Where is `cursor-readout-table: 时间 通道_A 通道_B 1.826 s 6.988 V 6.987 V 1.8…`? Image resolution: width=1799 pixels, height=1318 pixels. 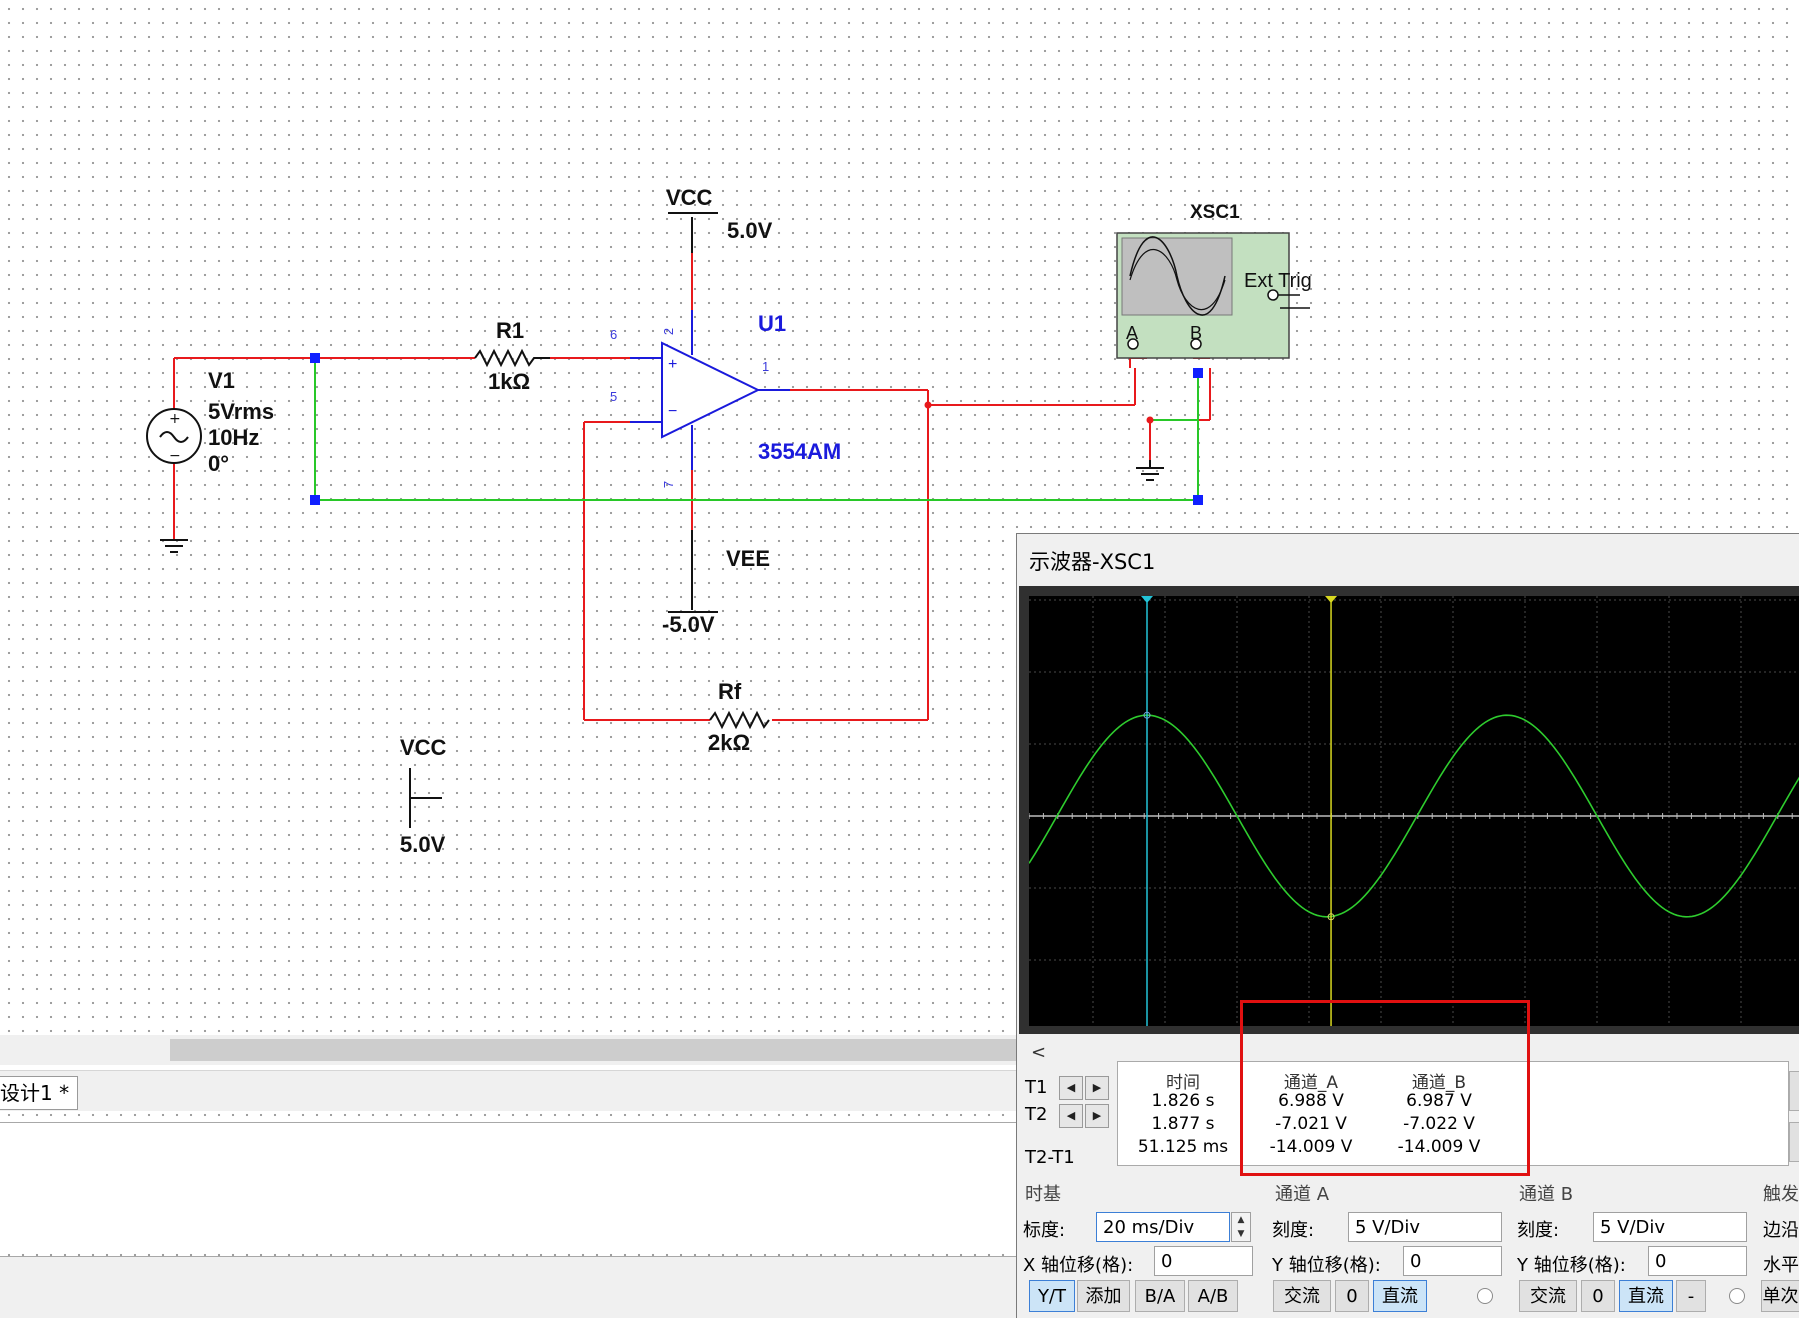
cursor-readout-table: 时间 通道_A 通道_B 1.826 s 6.988 V 6.987 V 1.8… is located at coordinates (1453, 1113).